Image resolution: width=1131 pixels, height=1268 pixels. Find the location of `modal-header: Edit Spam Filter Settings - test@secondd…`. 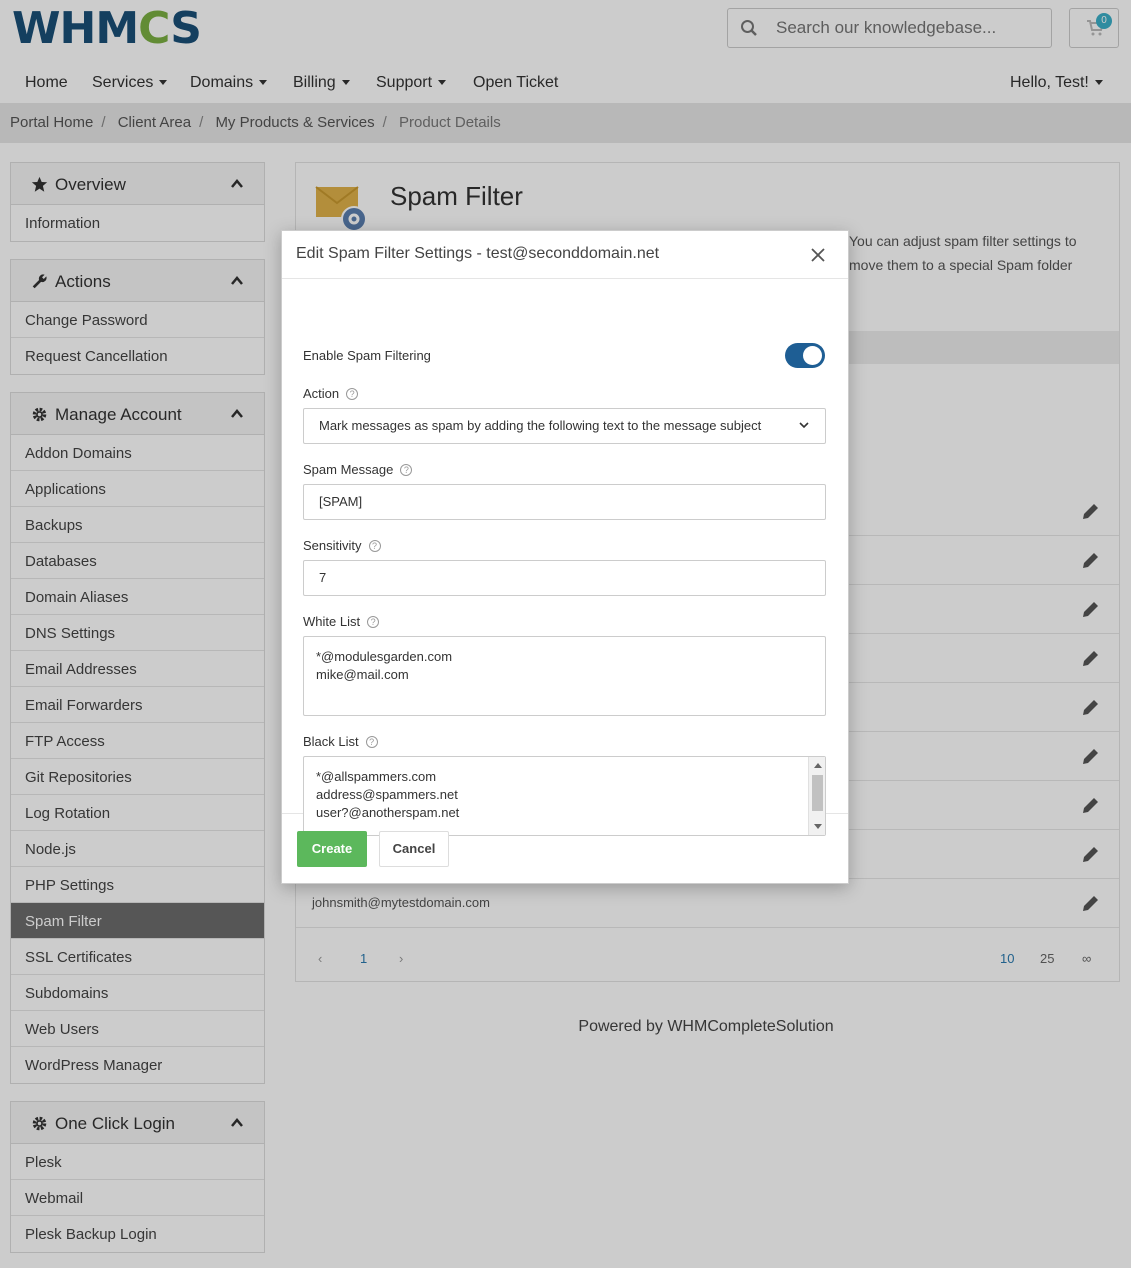

modal-header: Edit Spam Filter Settings - test@secondd… is located at coordinates (565, 255).